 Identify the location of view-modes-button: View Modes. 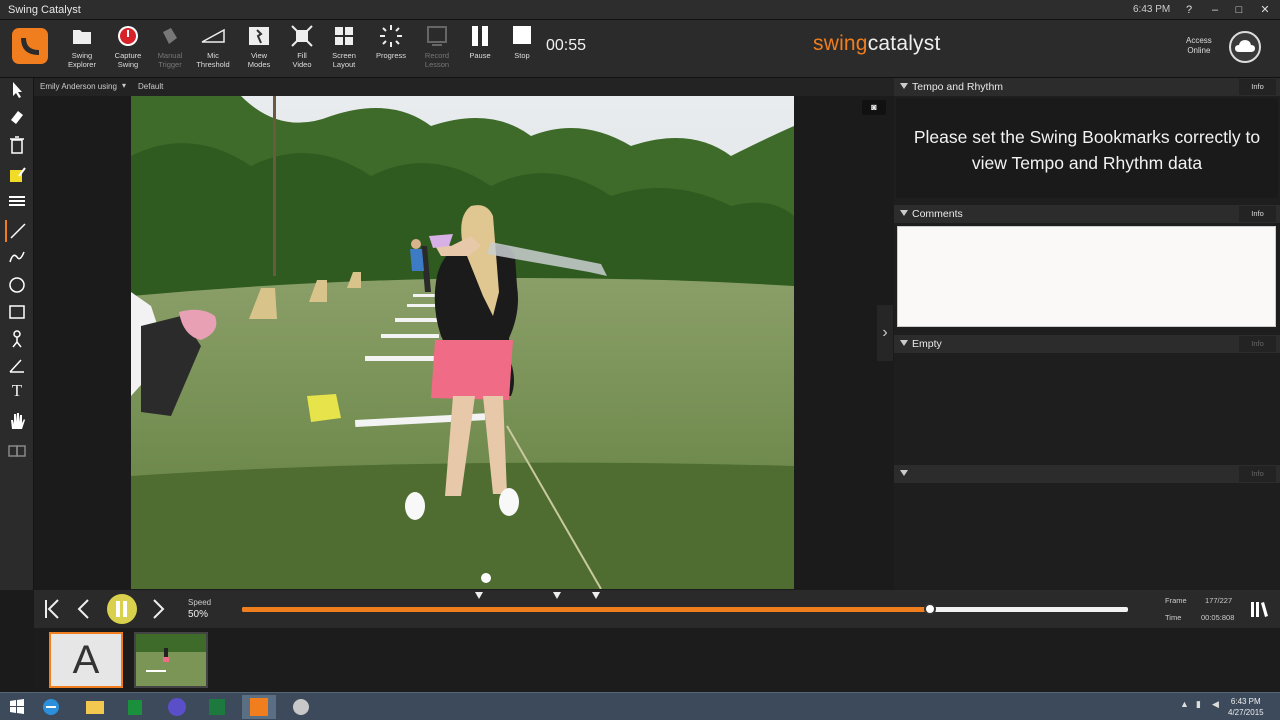
(259, 49).